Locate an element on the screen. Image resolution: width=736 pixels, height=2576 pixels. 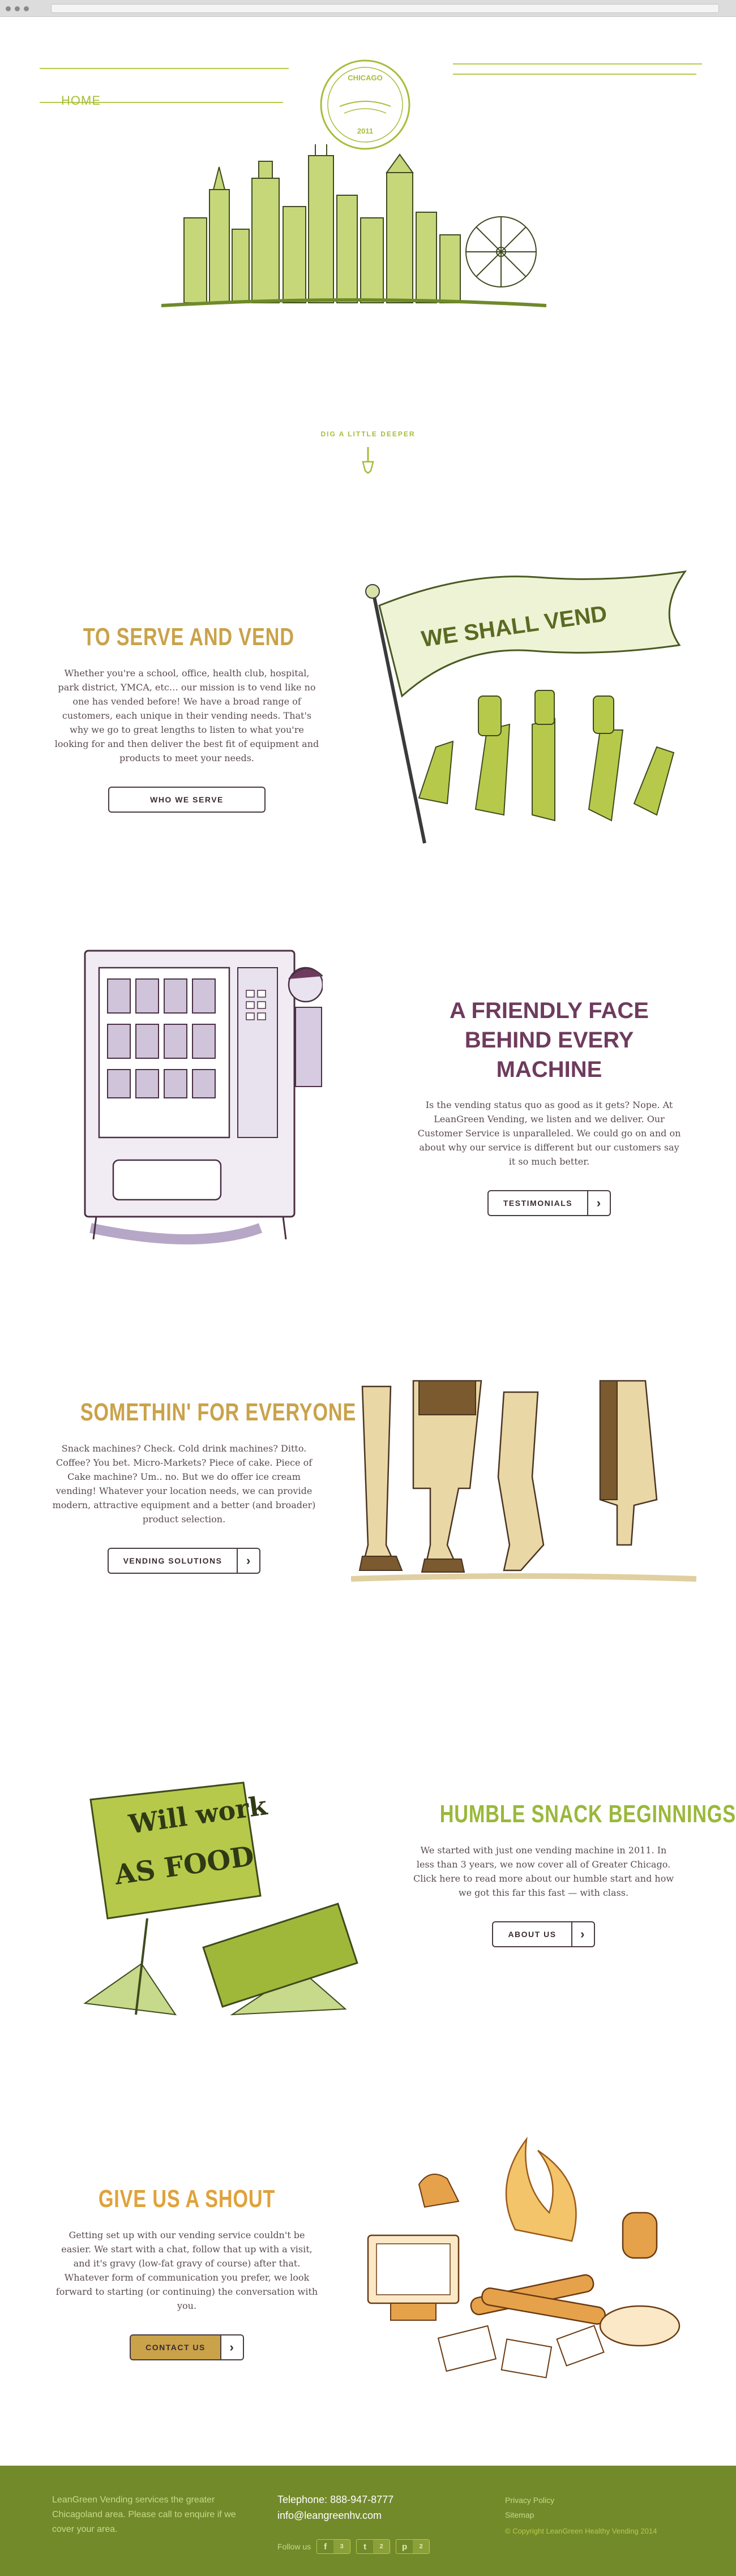
flag-banner-illustration: WE SHALL VEND is located at coordinates (526, 707).